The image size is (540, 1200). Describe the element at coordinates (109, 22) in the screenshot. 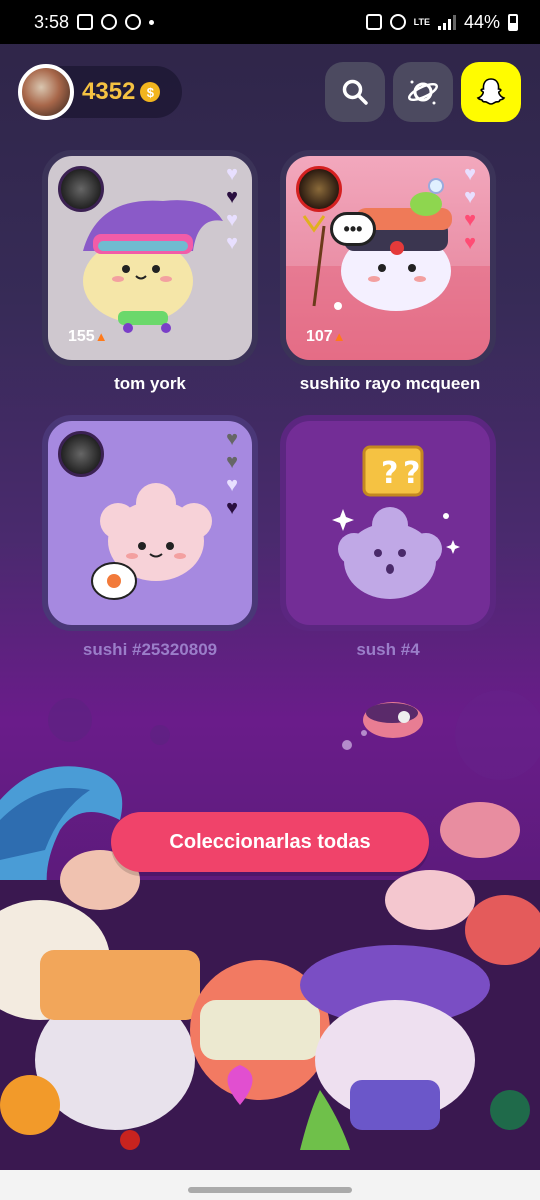

I see `whatsapp-icon` at that location.